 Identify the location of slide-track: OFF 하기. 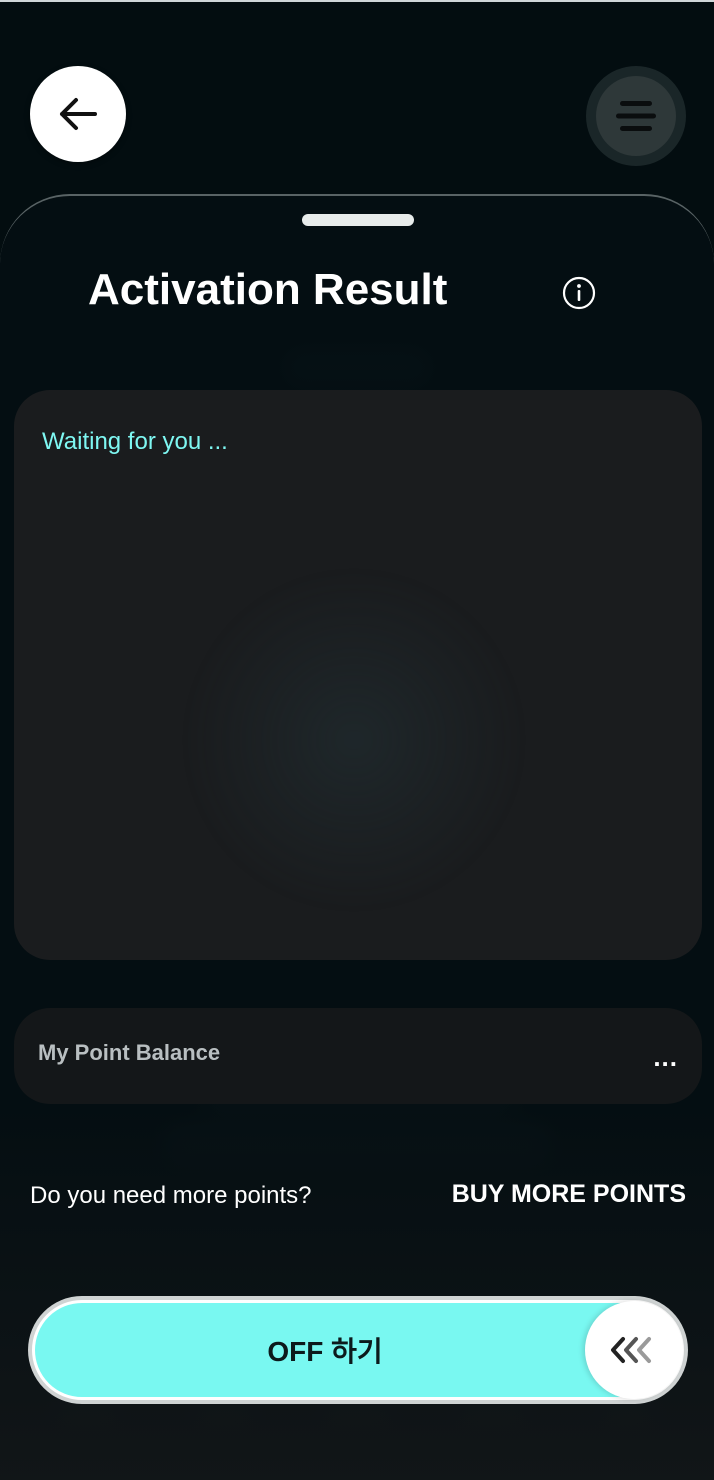
(358, 1350).